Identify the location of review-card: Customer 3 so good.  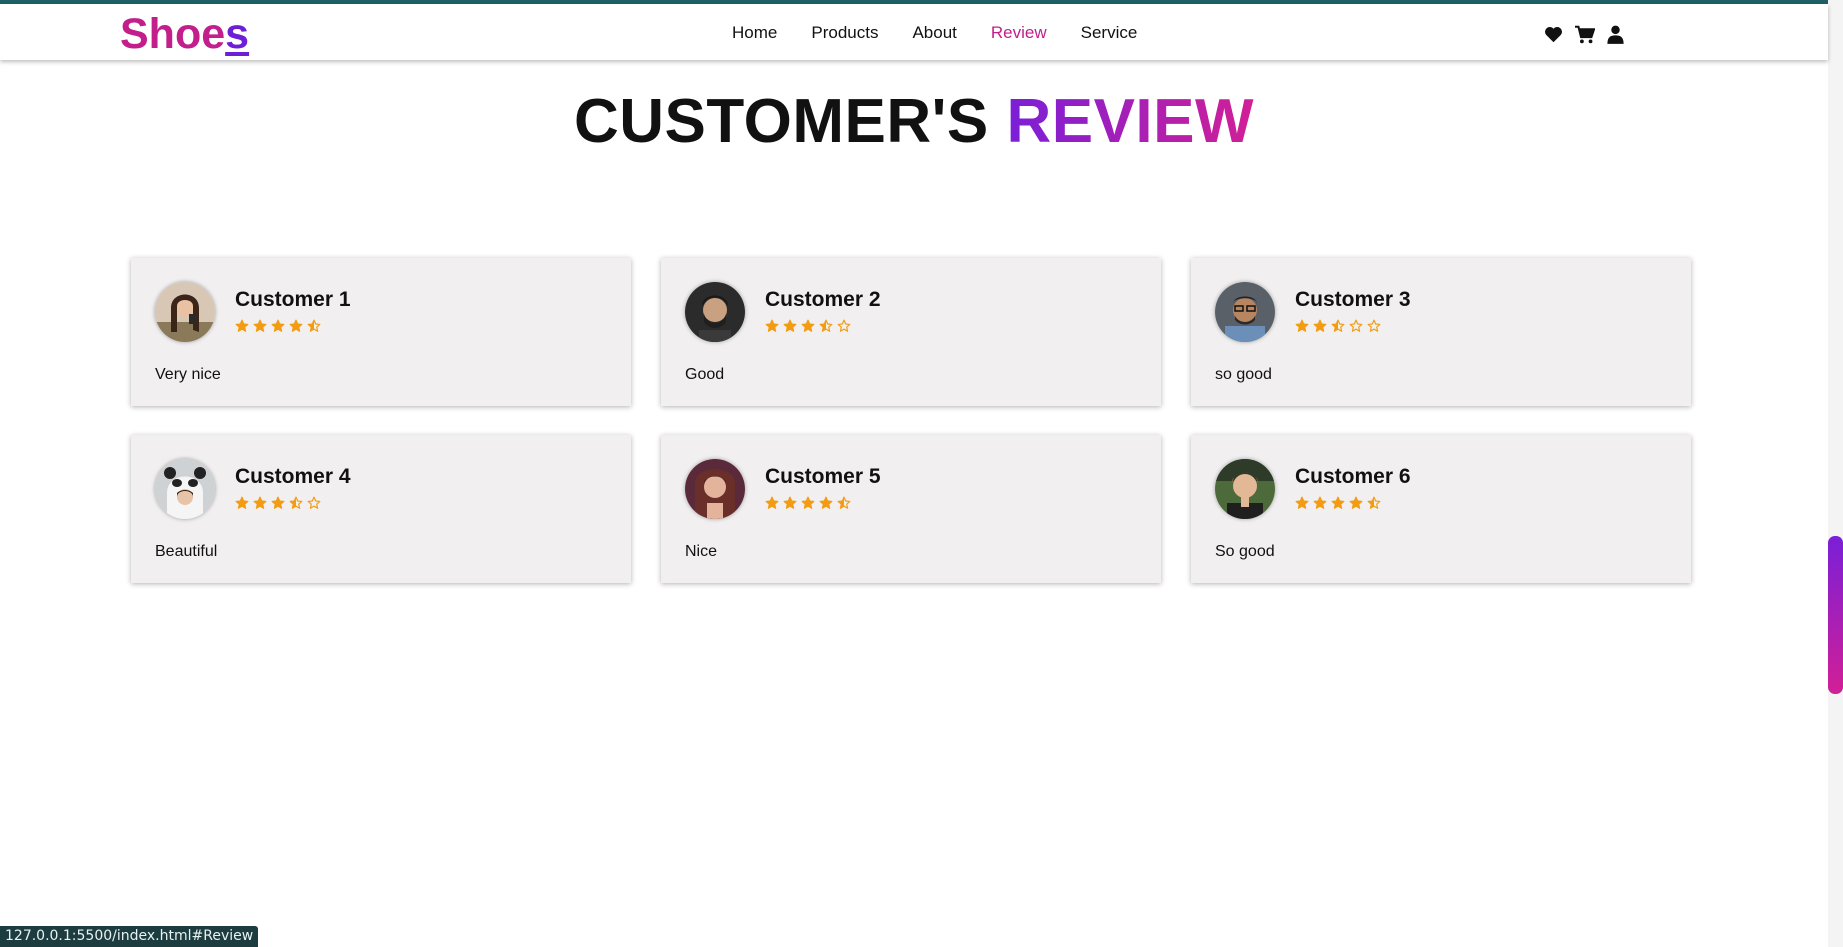
(1441, 332).